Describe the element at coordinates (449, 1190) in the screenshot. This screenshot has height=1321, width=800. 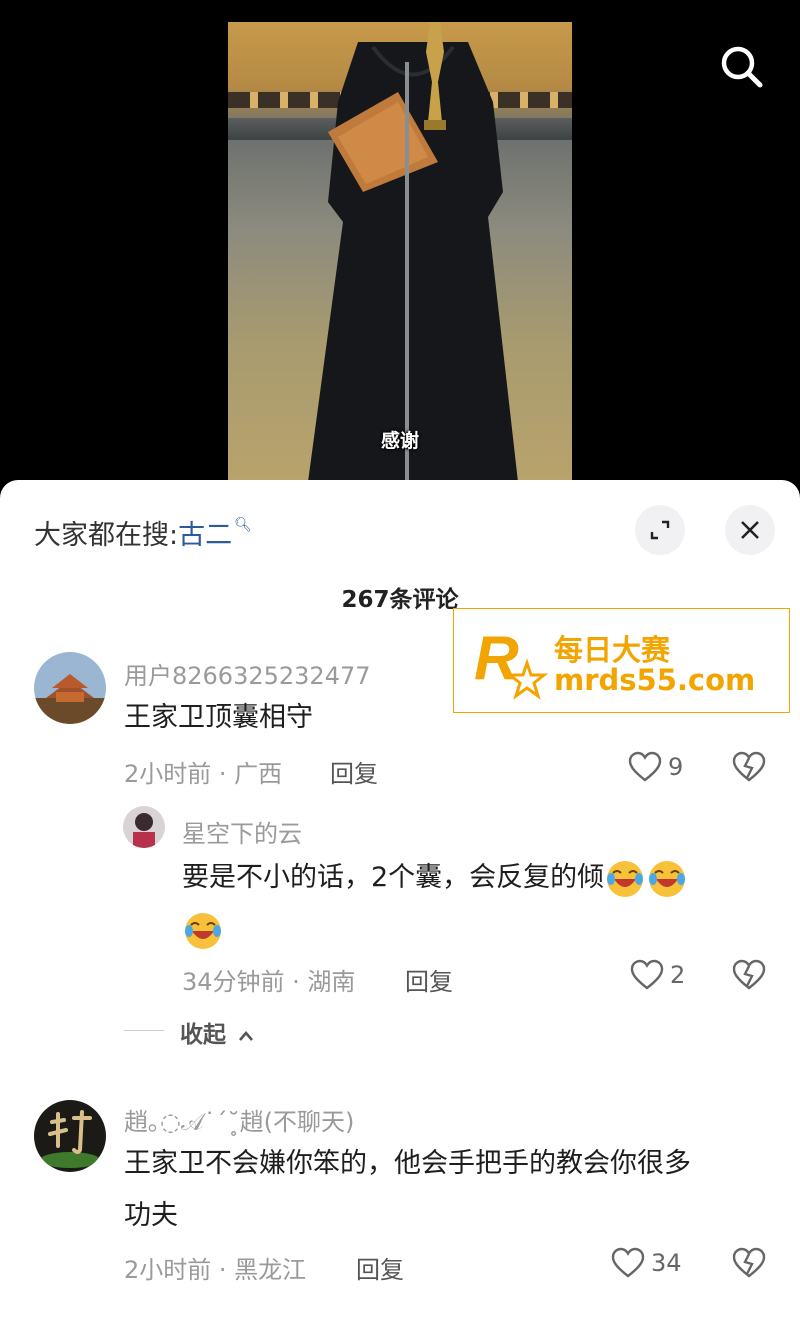
I see `comment-text: 王家卫不会嫌你笨的，他会手把手的教会你很多 功夫` at that location.